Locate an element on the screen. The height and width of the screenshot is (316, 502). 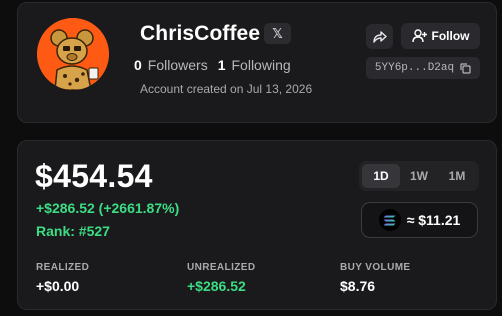
share-button is located at coordinates (379, 36).